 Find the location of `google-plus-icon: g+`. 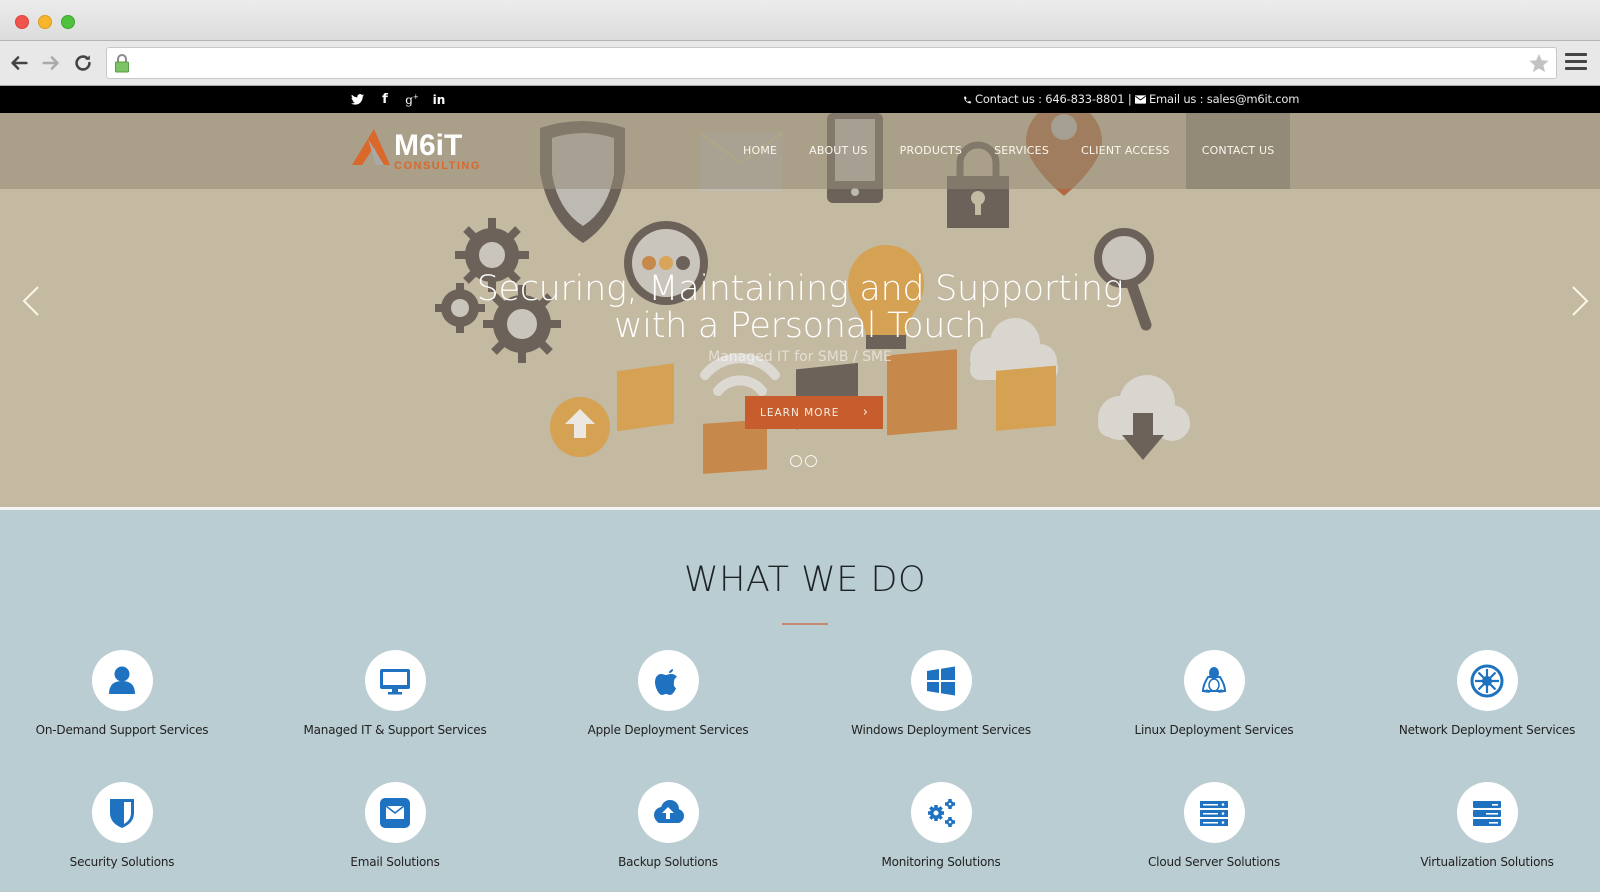

google-plus-icon: g+ is located at coordinates (412, 99).